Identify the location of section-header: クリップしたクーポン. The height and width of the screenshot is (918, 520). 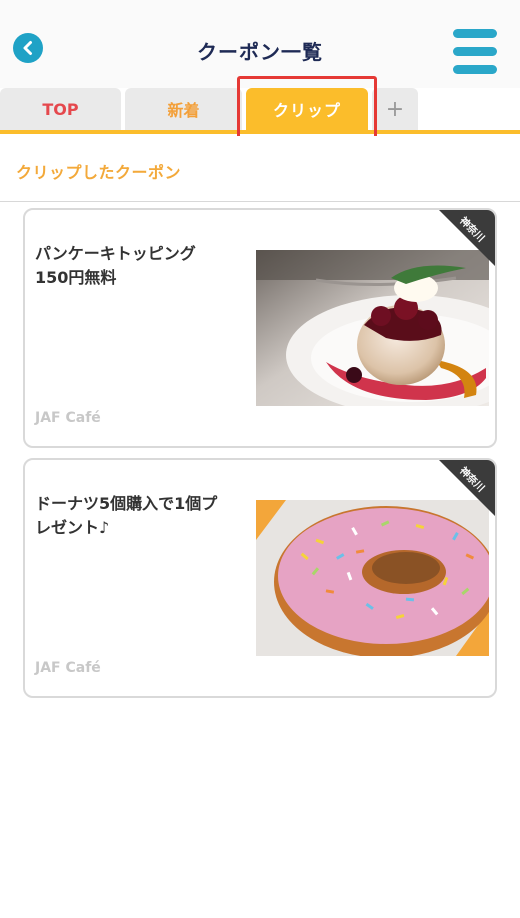
(260, 169).